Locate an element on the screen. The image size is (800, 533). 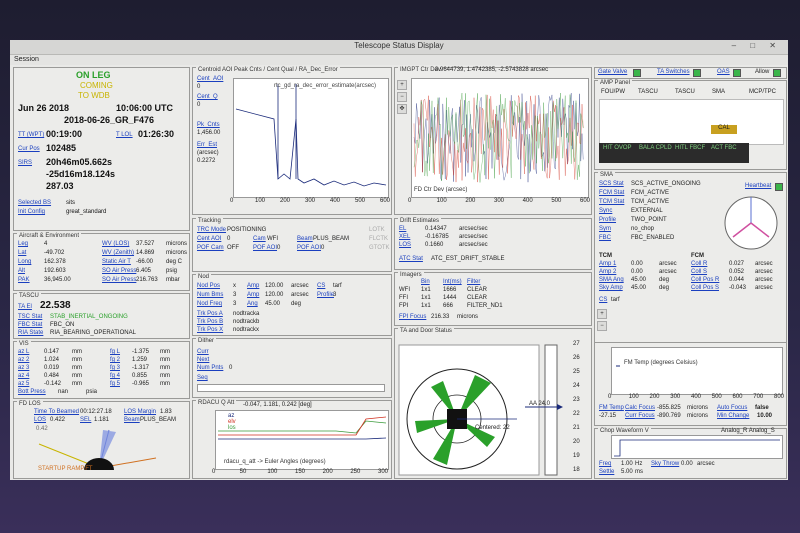
min-change-label: Min Change is located at coordinates (733, 416).